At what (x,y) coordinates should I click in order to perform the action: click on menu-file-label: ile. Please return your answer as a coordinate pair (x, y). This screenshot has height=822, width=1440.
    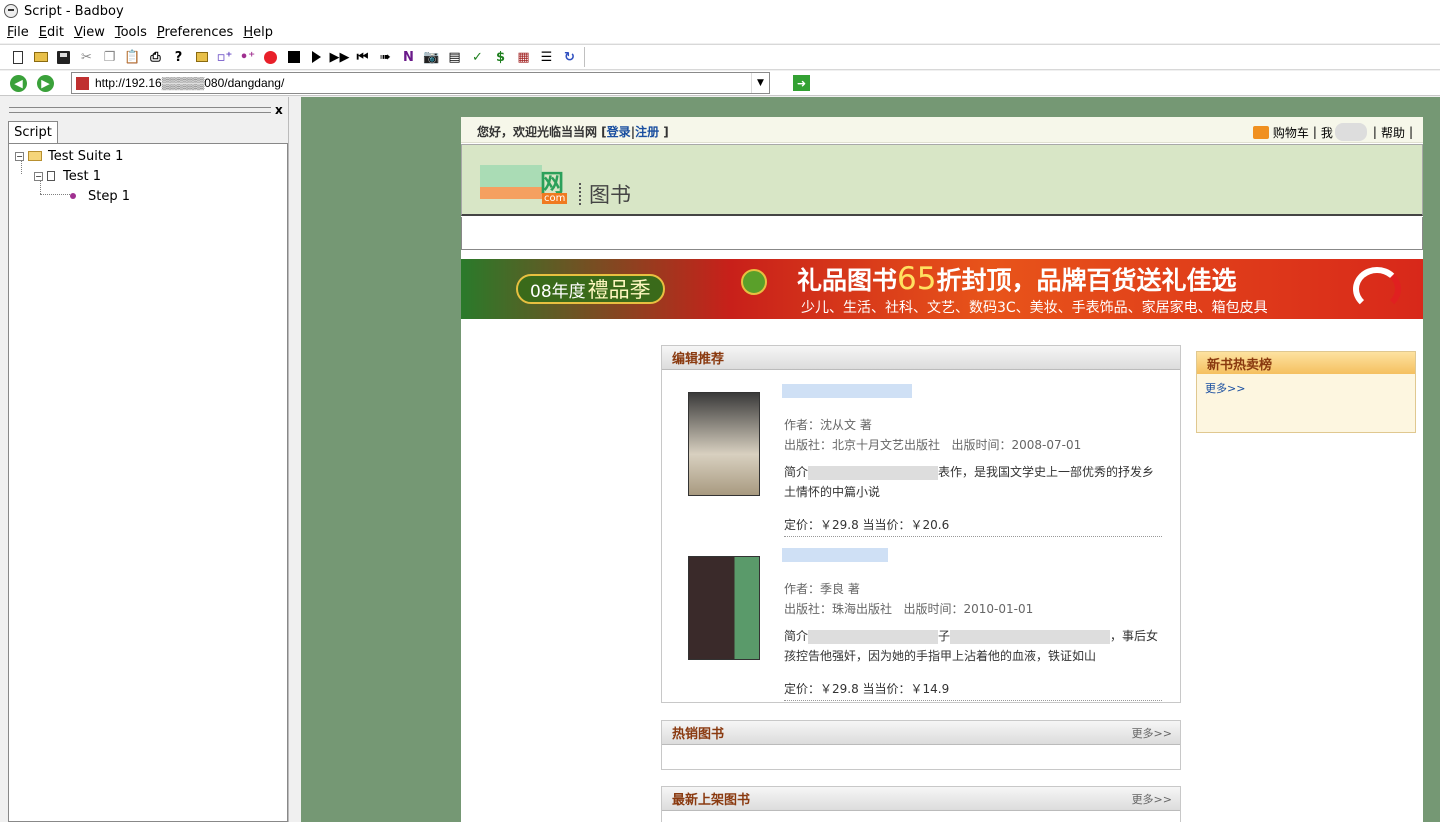
    Looking at the image, I should click on (21, 32).